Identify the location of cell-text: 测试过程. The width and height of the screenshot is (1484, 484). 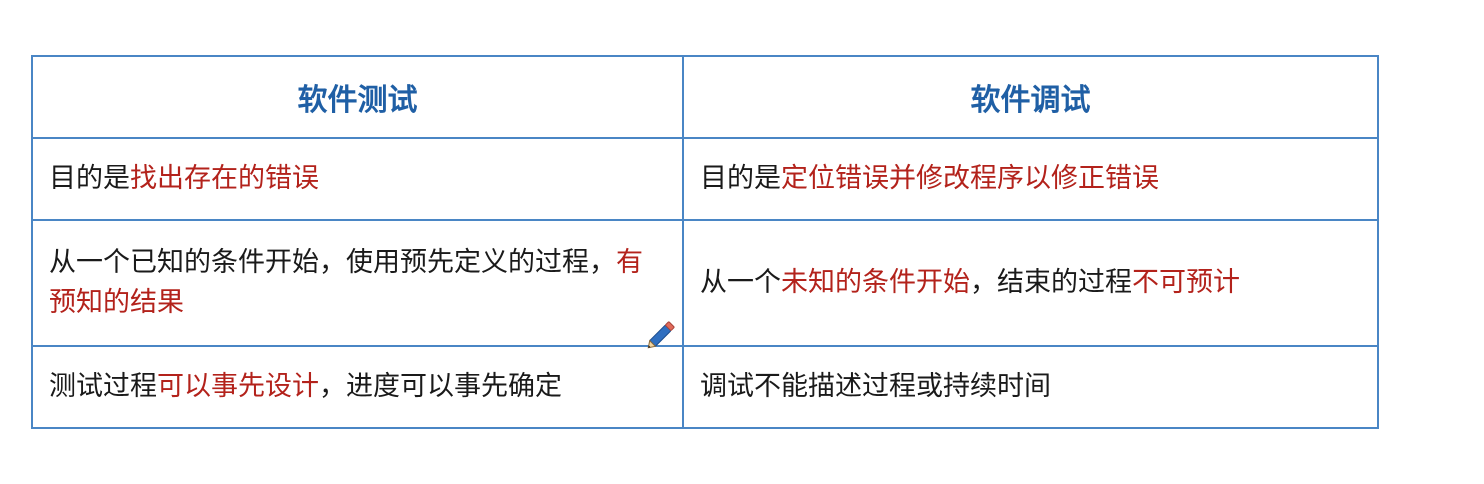
(103, 386).